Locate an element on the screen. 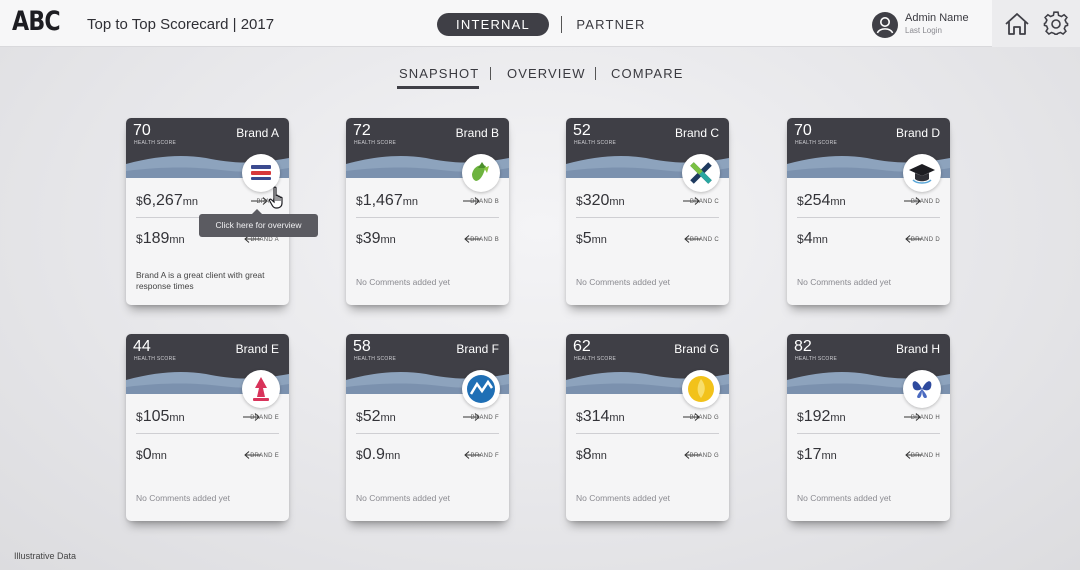 This screenshot has width=1080, height=570. inbound-amount: $8mn is located at coordinates (591, 454).